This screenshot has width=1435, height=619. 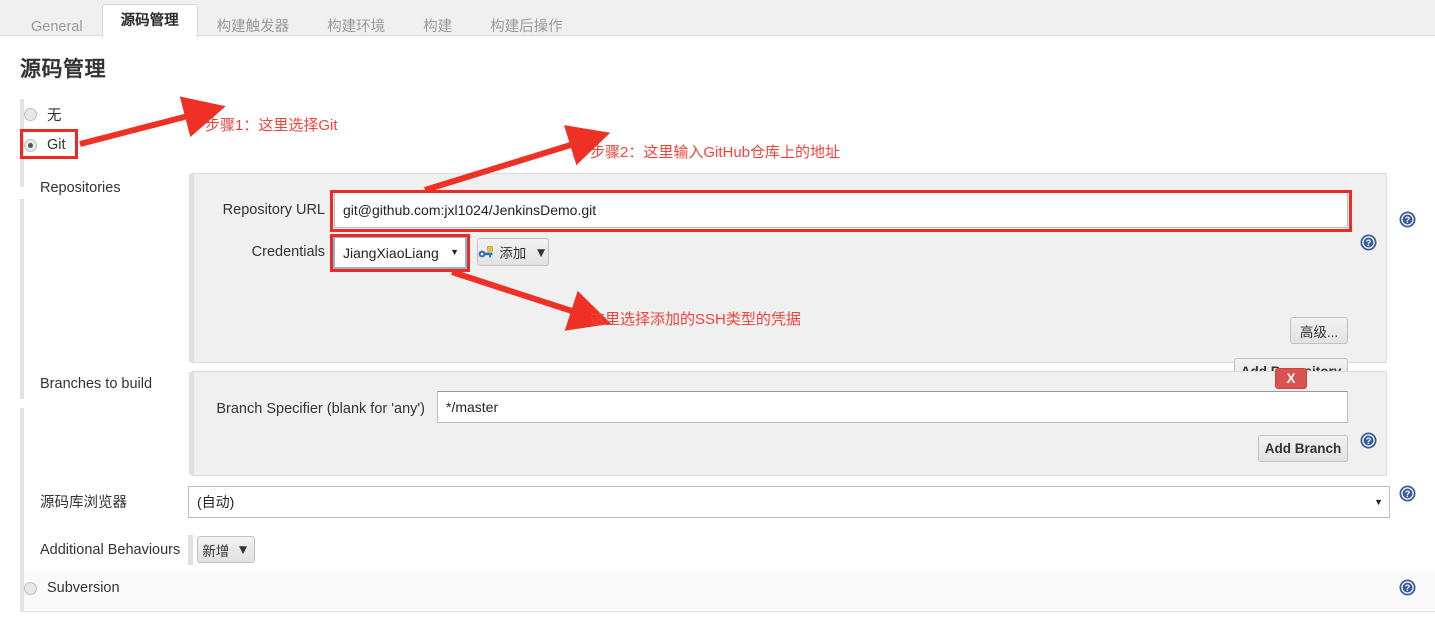 What do you see at coordinates (541, 252) in the screenshot?
I see `add-credentials-chevron-down-icon: ▼` at bounding box center [541, 252].